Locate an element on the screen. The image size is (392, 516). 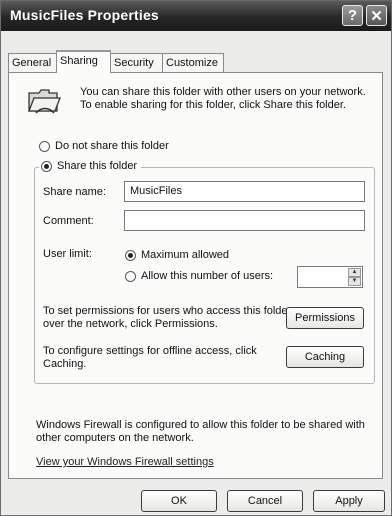
comment-field is located at coordinates (244, 220).